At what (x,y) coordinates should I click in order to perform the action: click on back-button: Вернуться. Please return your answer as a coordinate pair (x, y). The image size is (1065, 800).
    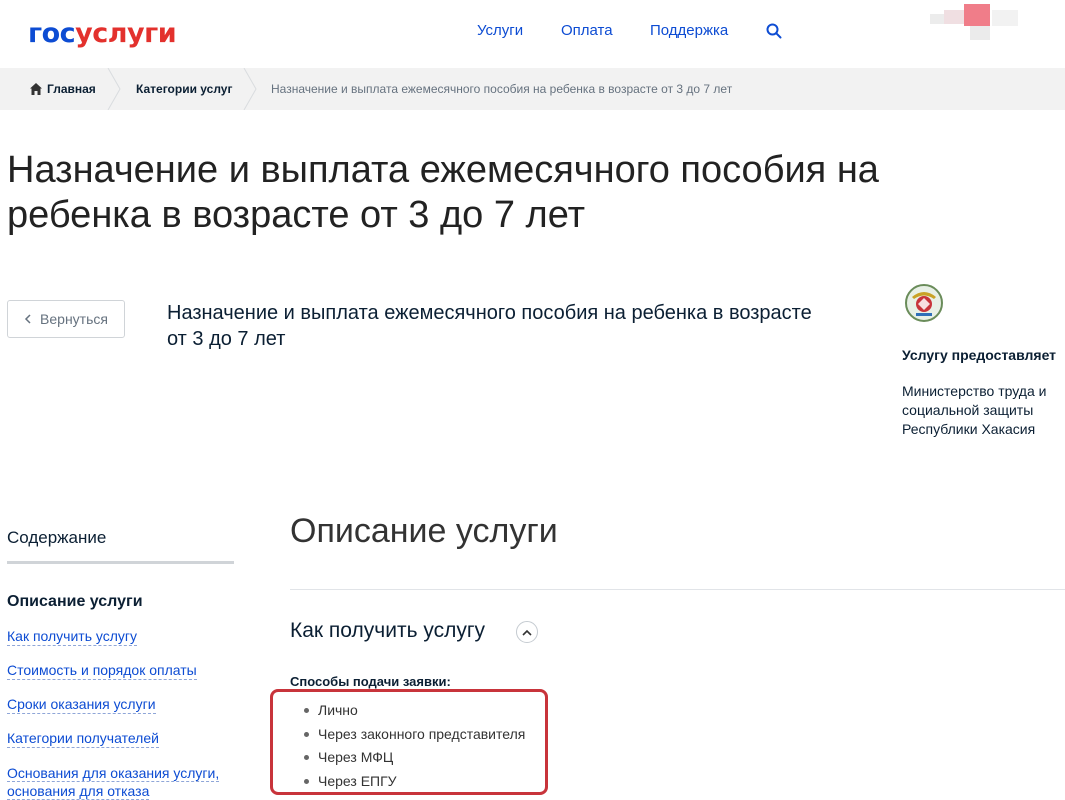
    Looking at the image, I should click on (66, 319).